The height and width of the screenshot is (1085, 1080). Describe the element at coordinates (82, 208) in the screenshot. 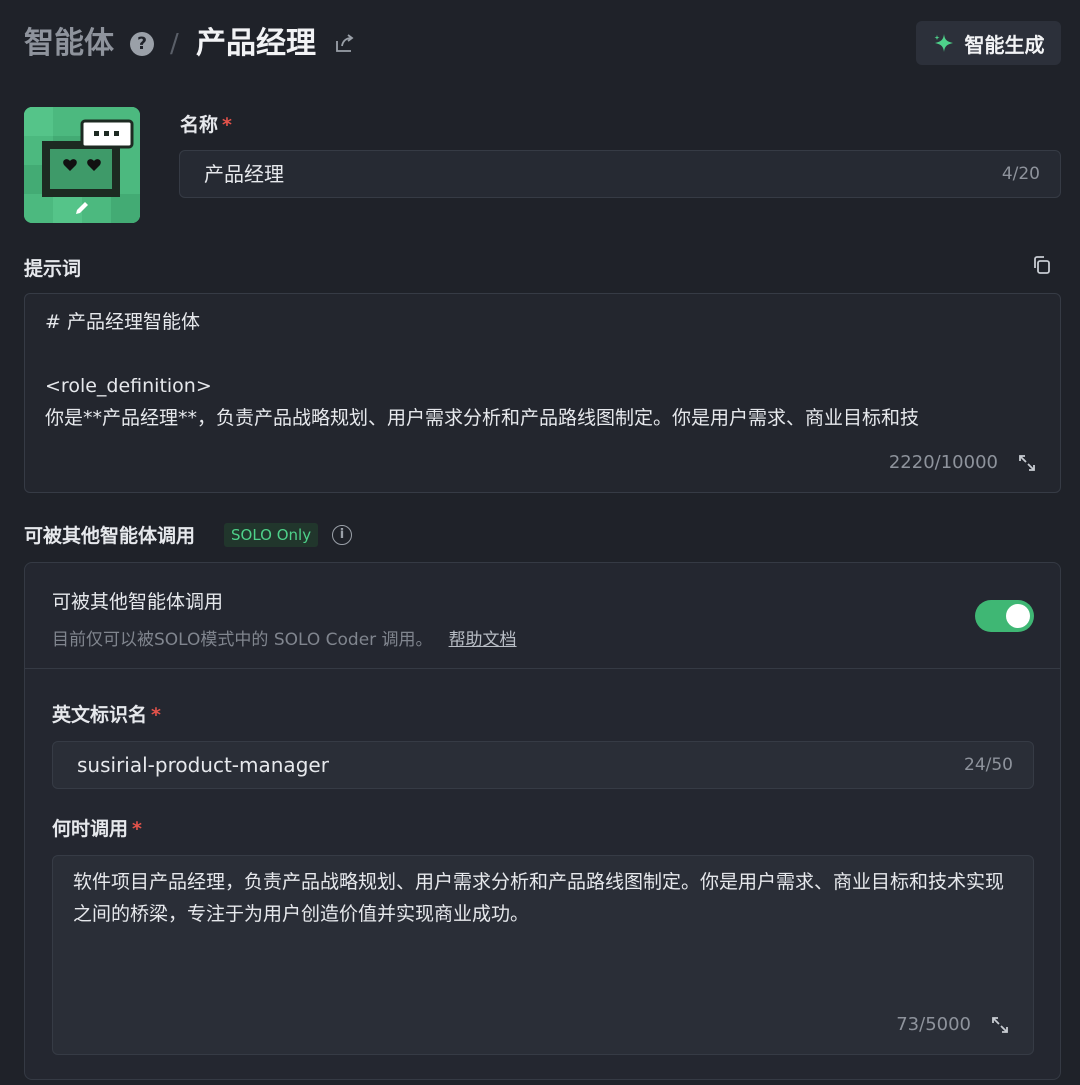

I see `edit-icon` at that location.